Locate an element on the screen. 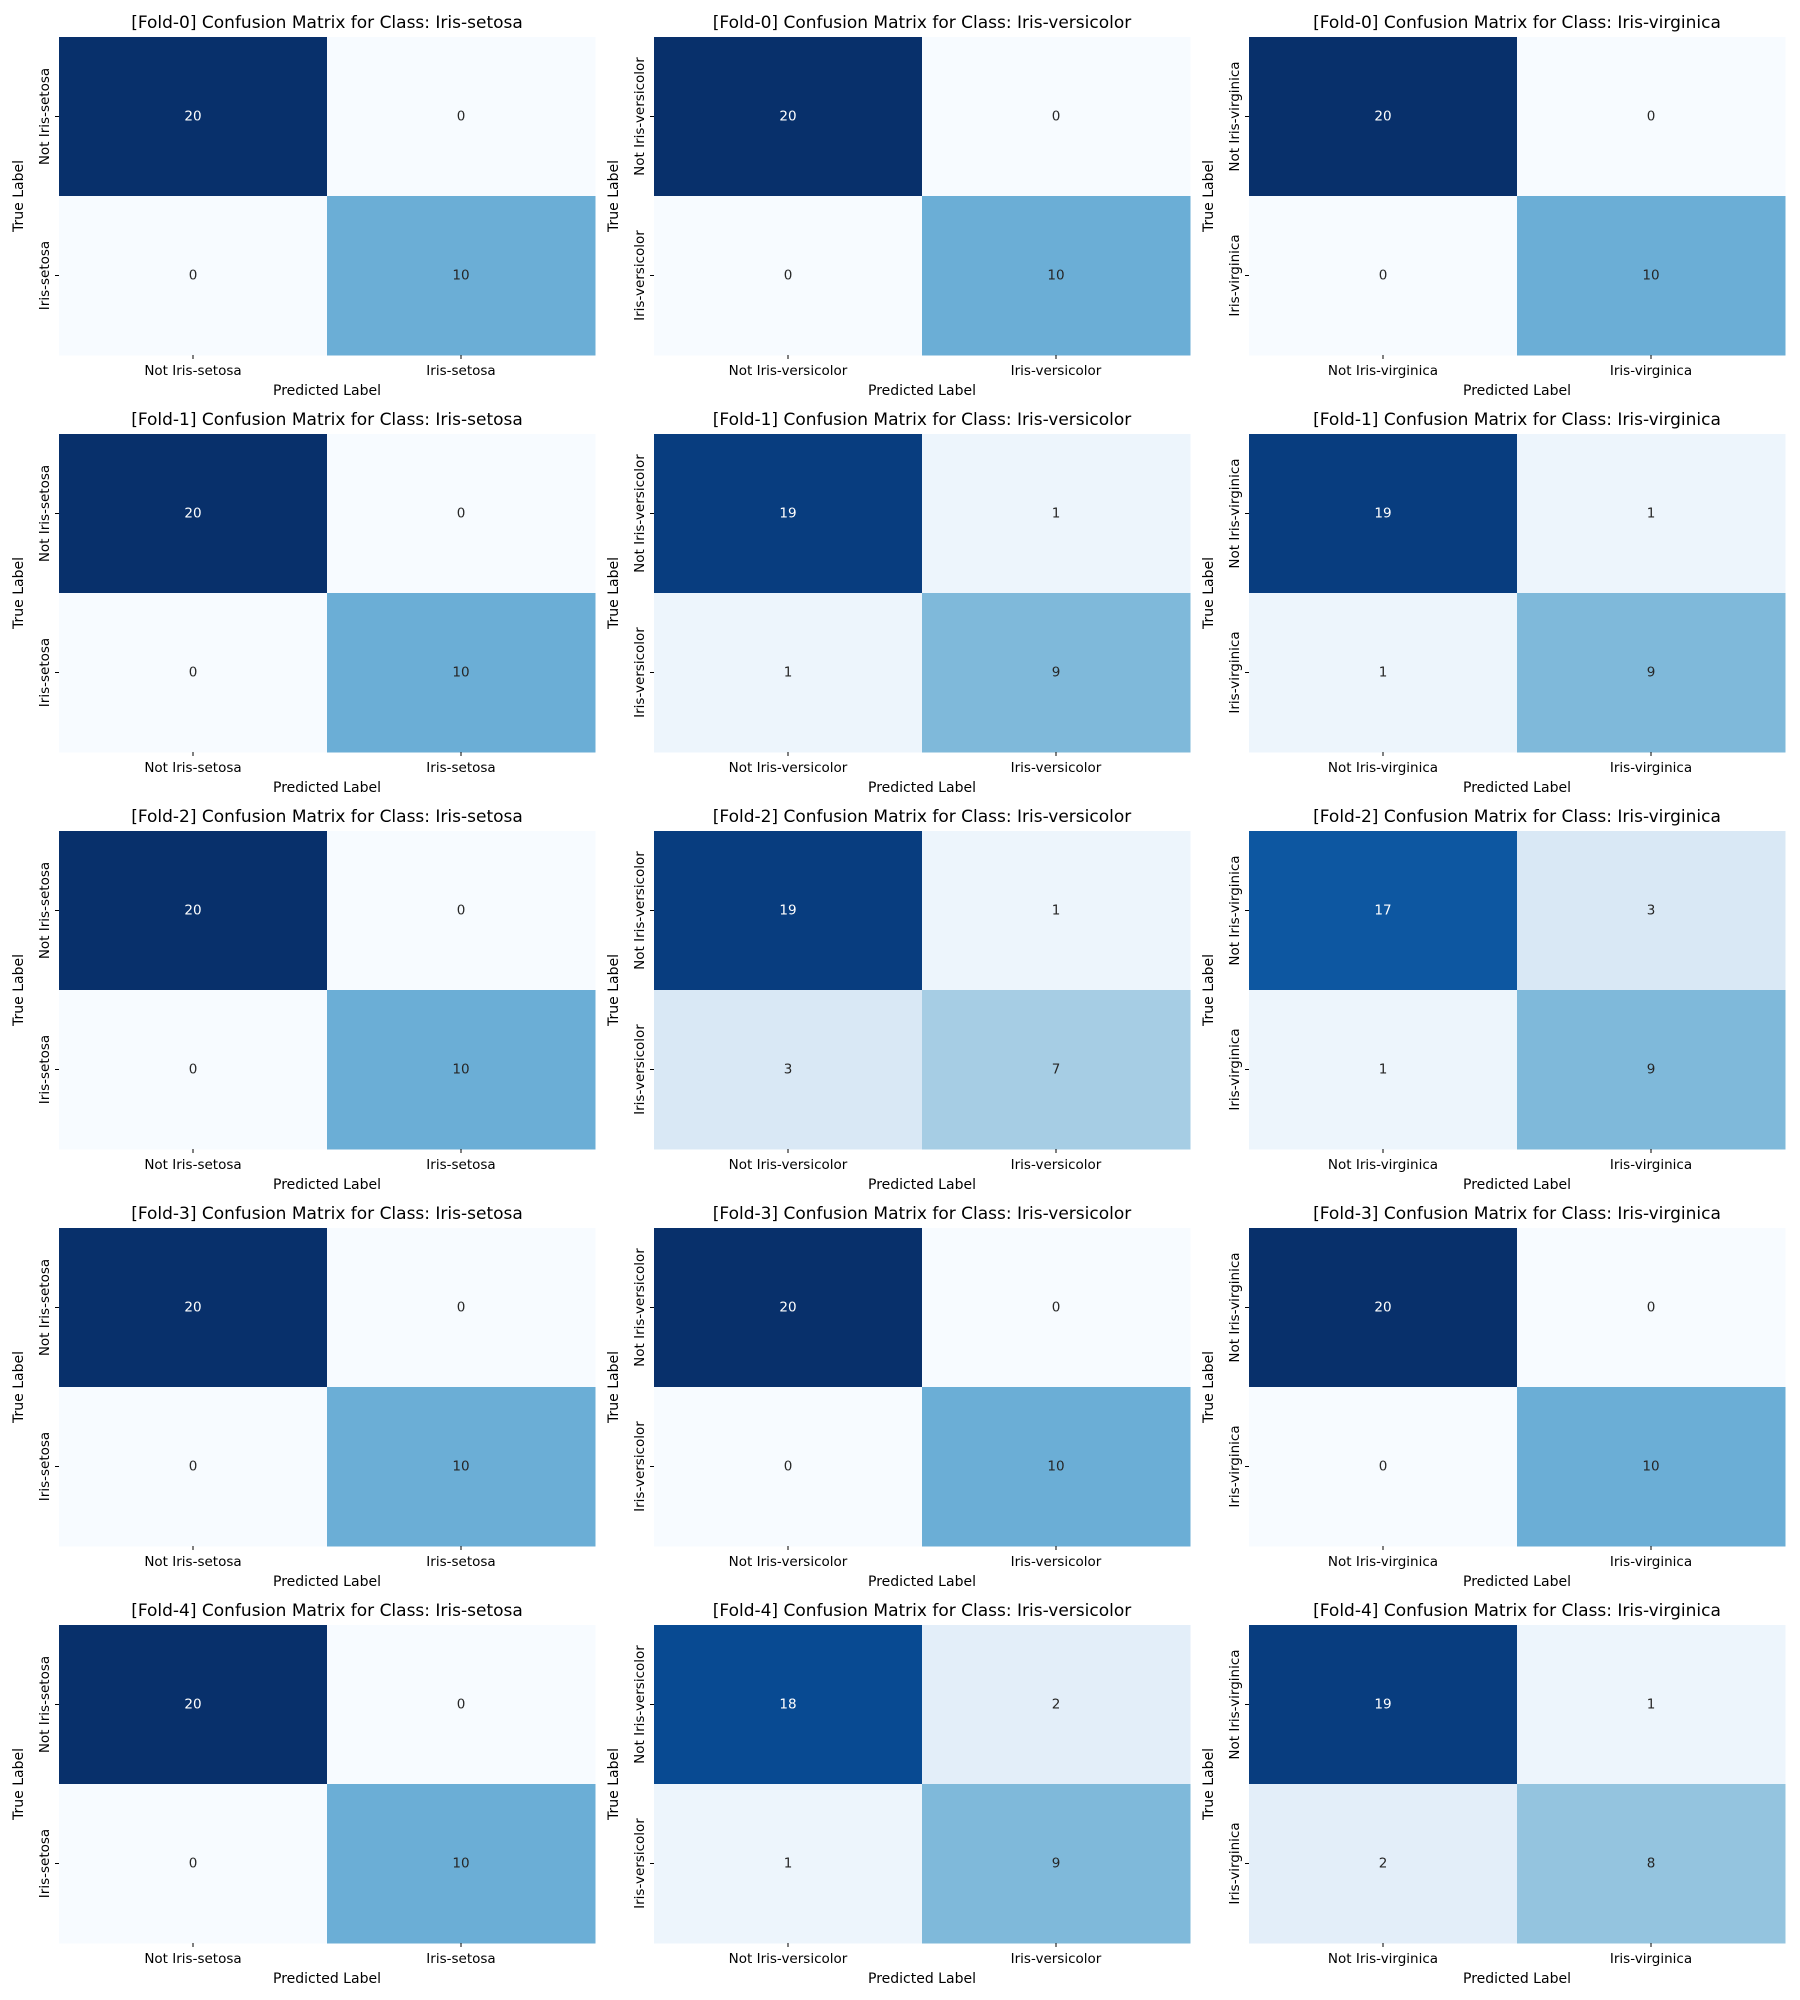 This screenshot has height=2000, width=1800. cell-value-label: 17 is located at coordinates (1382, 911).